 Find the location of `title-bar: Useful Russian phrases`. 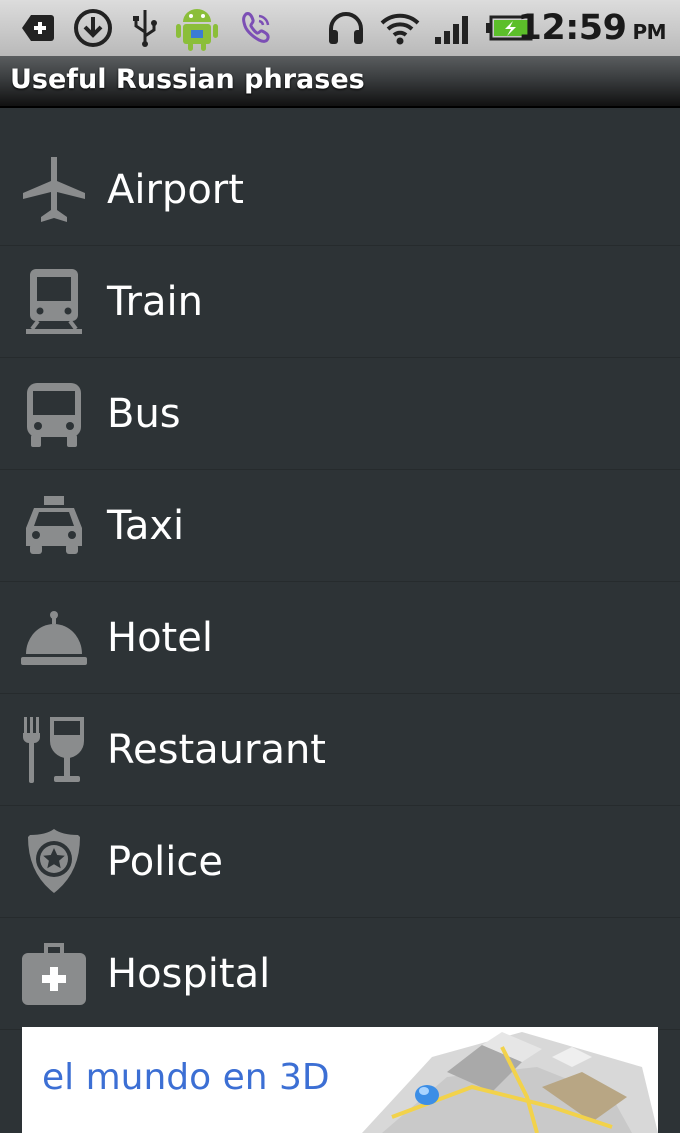

title-bar: Useful Russian phrases is located at coordinates (340, 82).